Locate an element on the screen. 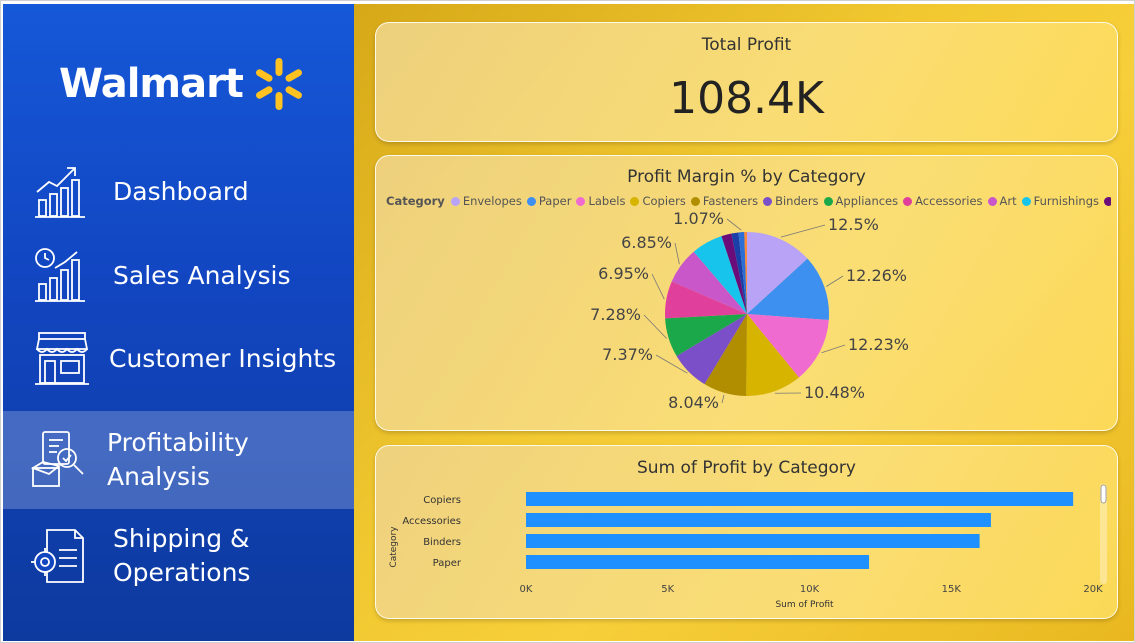 This screenshot has width=1135, height=643. spark-icon is located at coordinates (278, 84).